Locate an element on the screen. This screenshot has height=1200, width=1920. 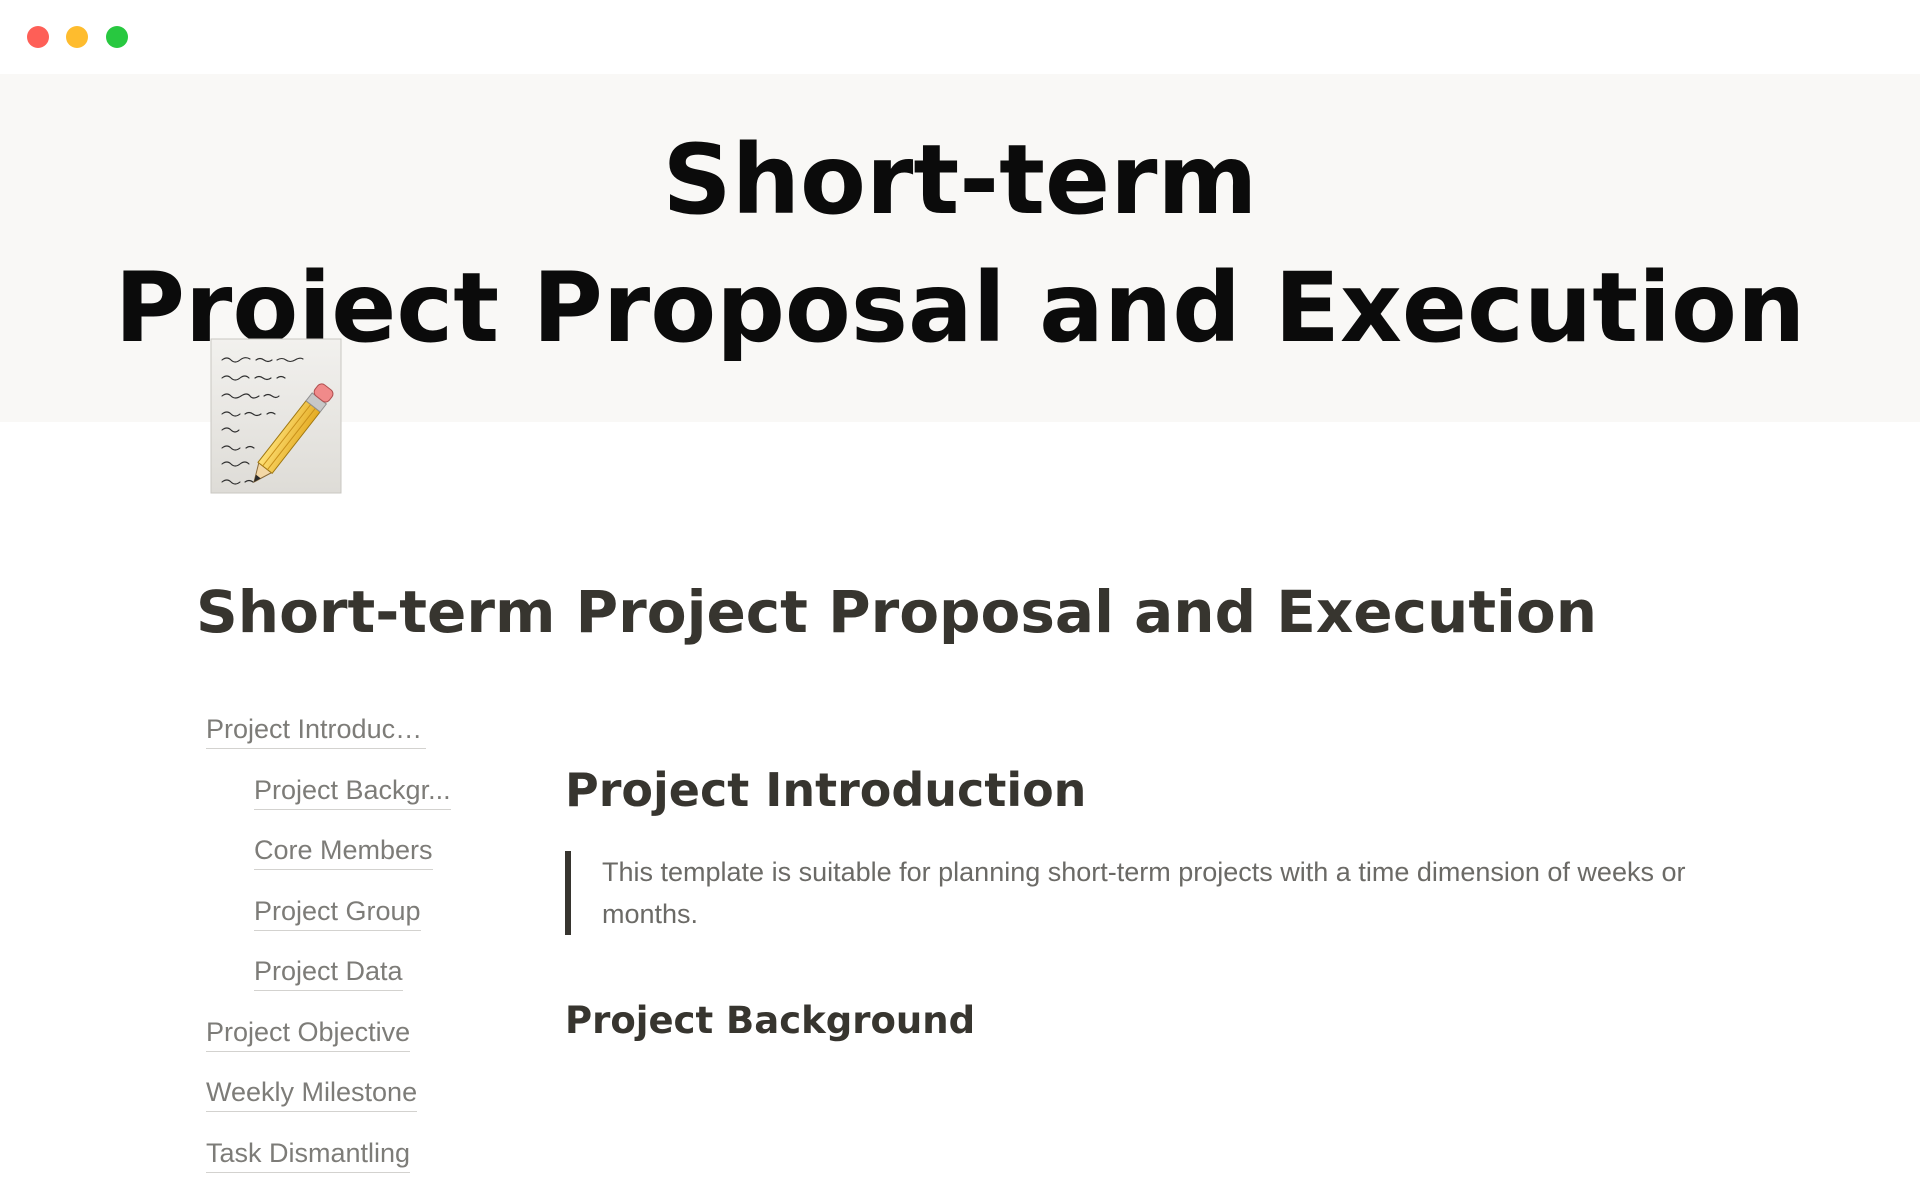
toc-item-label: Task Dismantling is located at coordinates (308, 1154).